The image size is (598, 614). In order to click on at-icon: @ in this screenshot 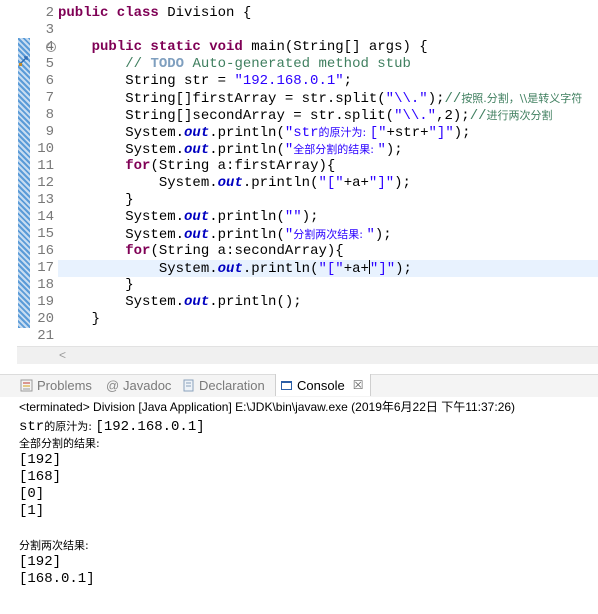, I will do `click(113, 385)`.